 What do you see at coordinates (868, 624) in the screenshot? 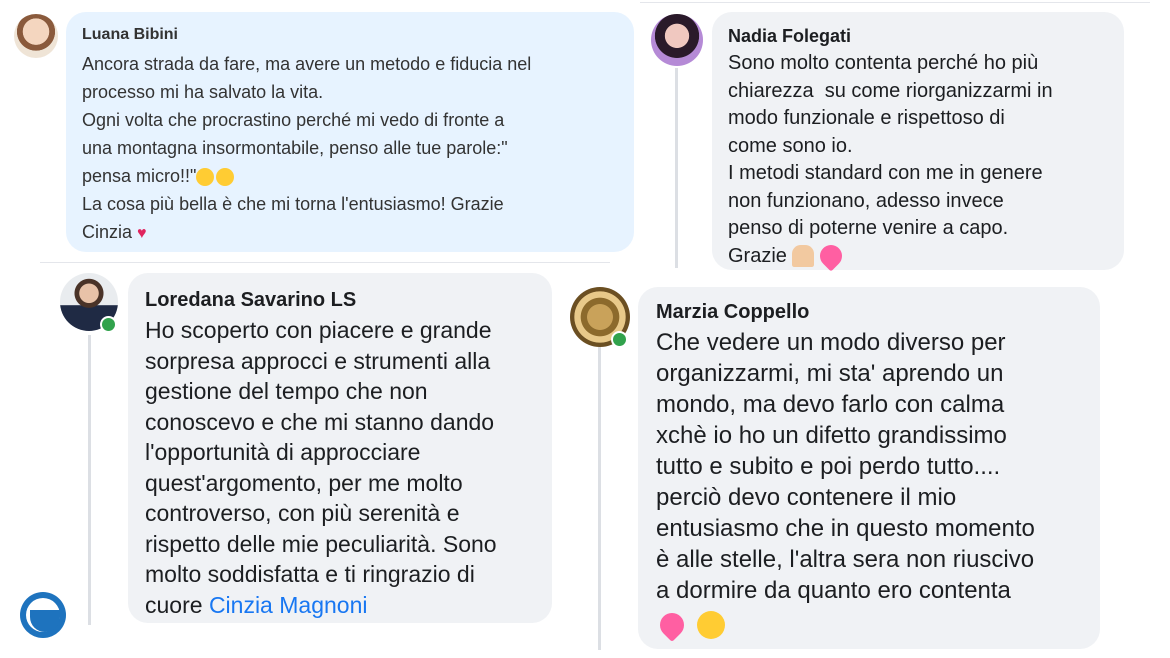
I see `emoji-row` at bounding box center [868, 624].